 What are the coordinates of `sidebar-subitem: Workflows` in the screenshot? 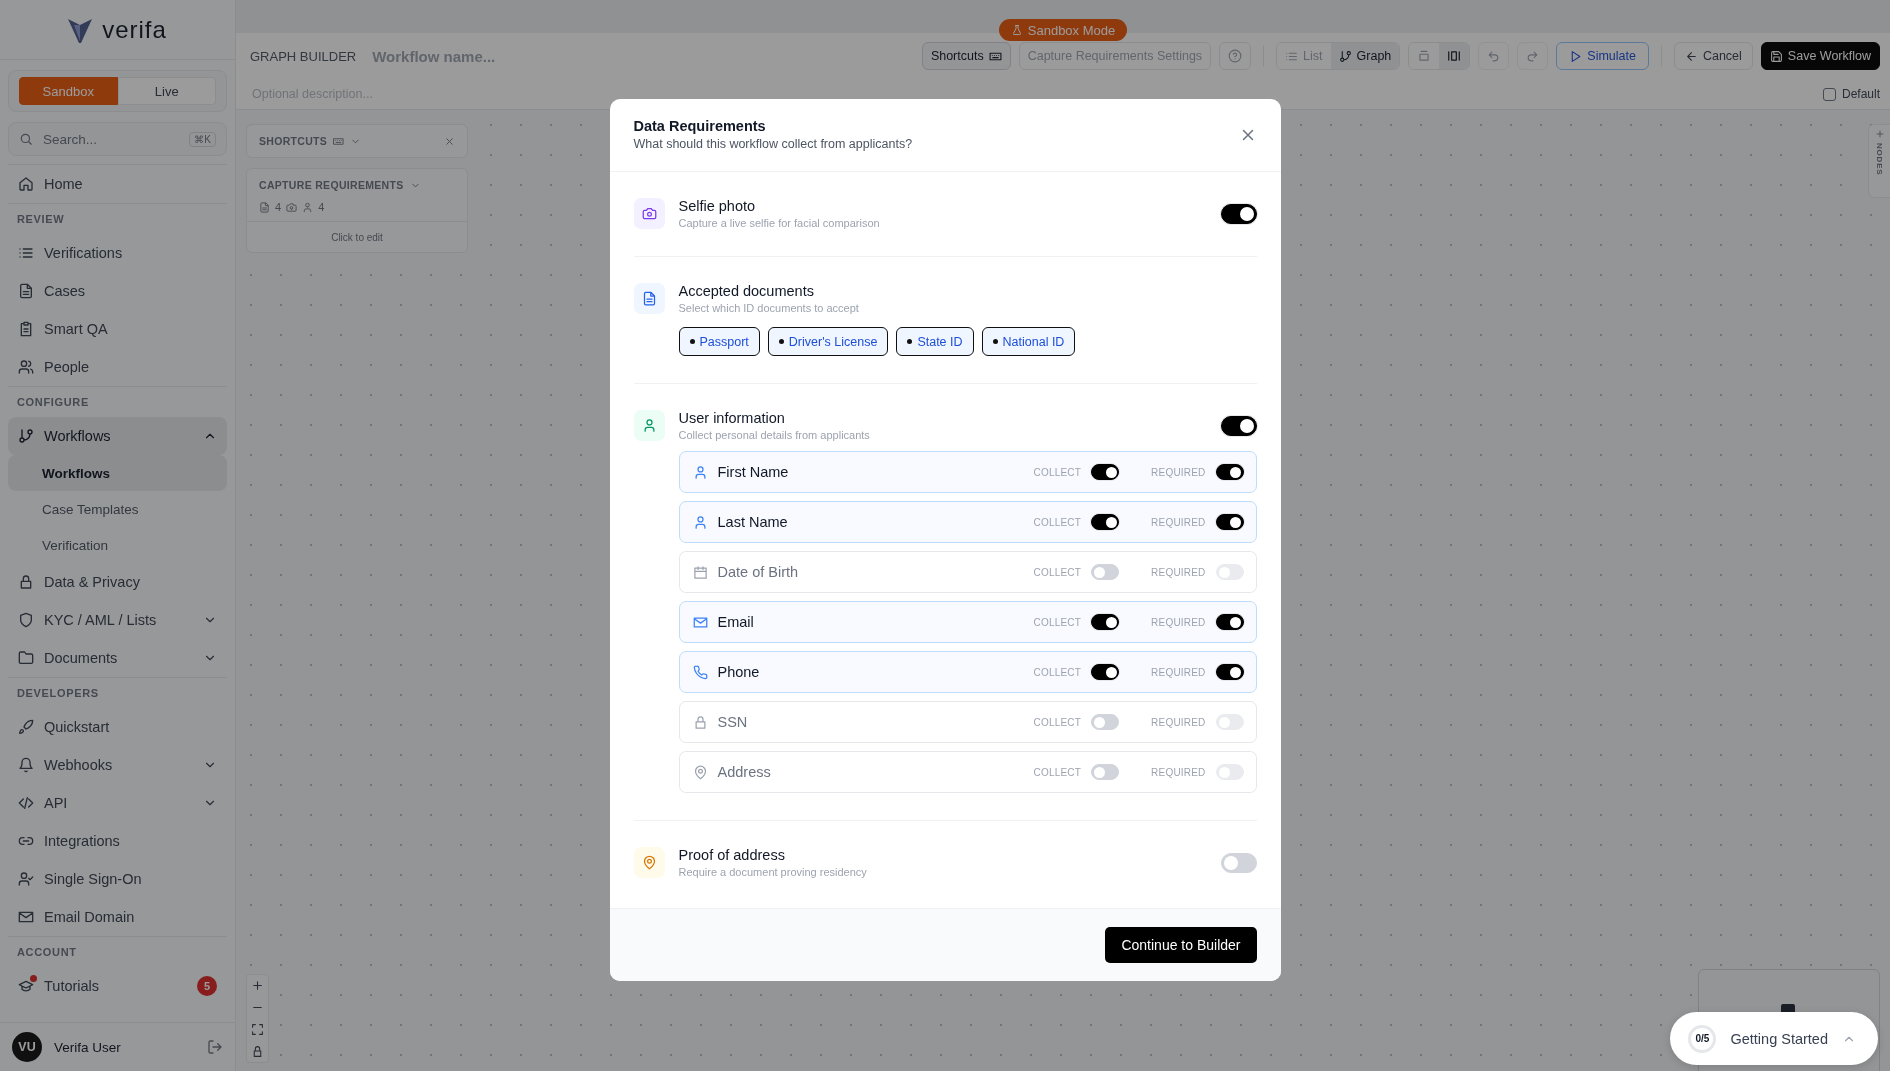 It's located at (117, 473).